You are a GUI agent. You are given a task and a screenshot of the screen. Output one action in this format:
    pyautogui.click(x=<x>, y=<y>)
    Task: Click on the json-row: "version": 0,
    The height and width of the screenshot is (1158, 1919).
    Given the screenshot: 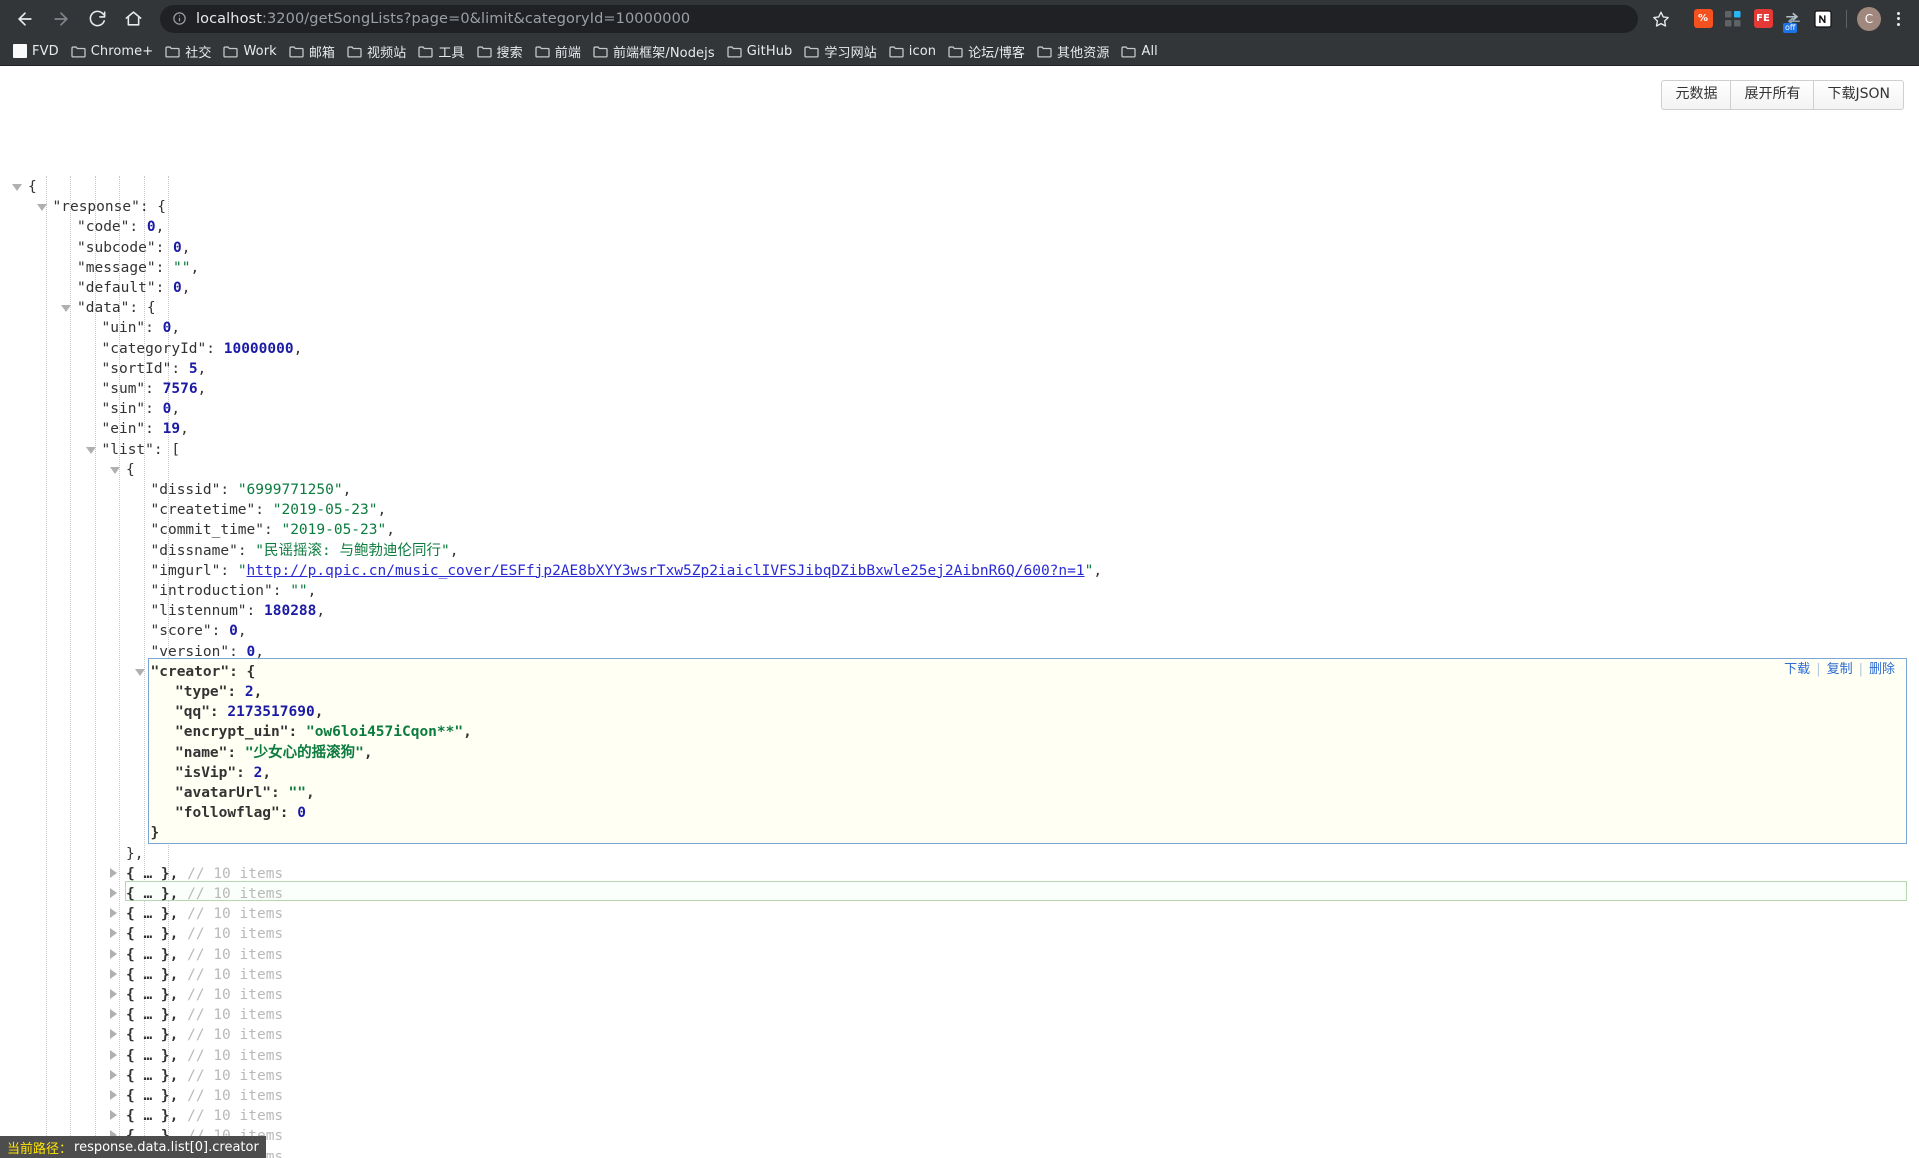 What is the action you would take?
    pyautogui.click(x=959, y=651)
    